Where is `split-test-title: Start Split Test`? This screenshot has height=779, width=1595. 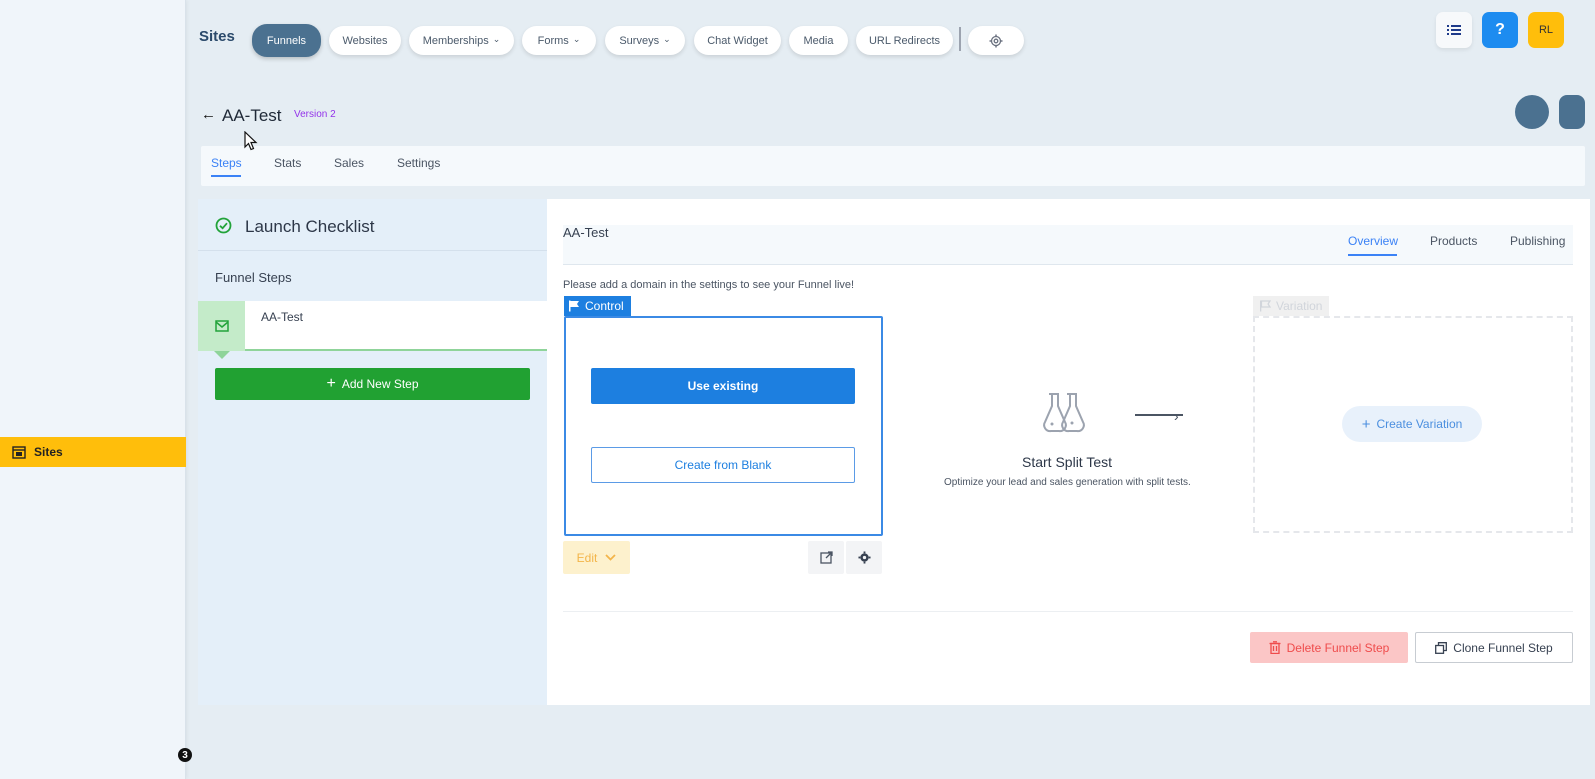 split-test-title: Start Split Test is located at coordinates (1067, 462).